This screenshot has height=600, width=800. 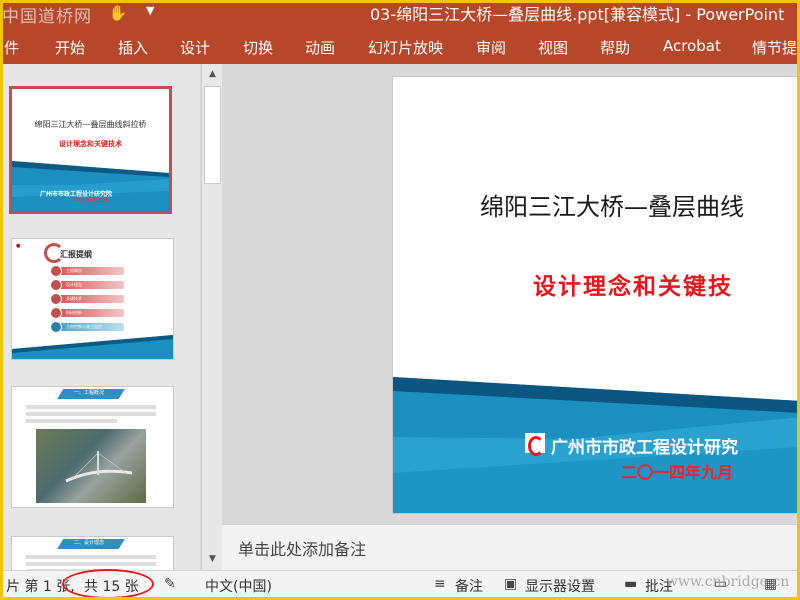 What do you see at coordinates (510, 584) in the screenshot?
I see `display-settings-icon: ▣` at bounding box center [510, 584].